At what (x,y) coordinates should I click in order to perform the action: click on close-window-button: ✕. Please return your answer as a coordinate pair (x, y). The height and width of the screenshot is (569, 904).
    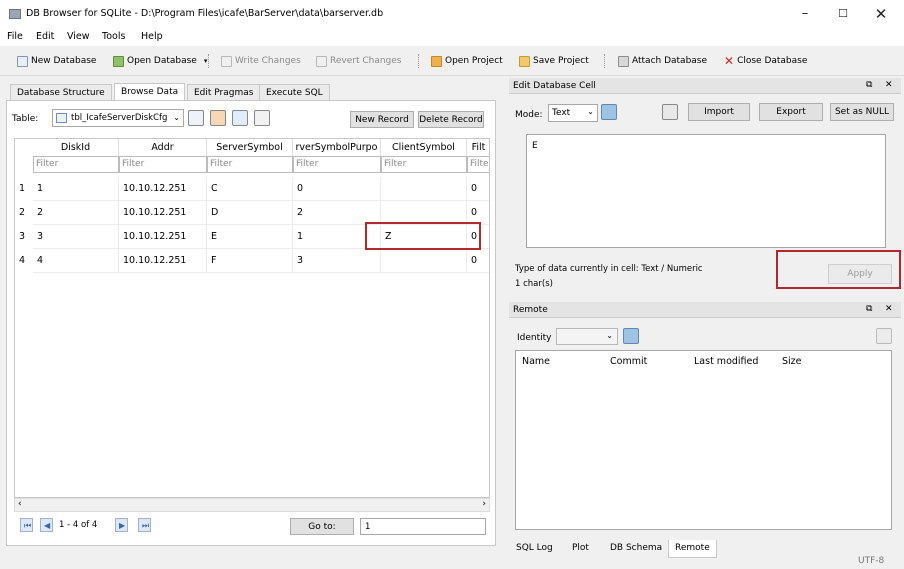
    Looking at the image, I should click on (881, 14).